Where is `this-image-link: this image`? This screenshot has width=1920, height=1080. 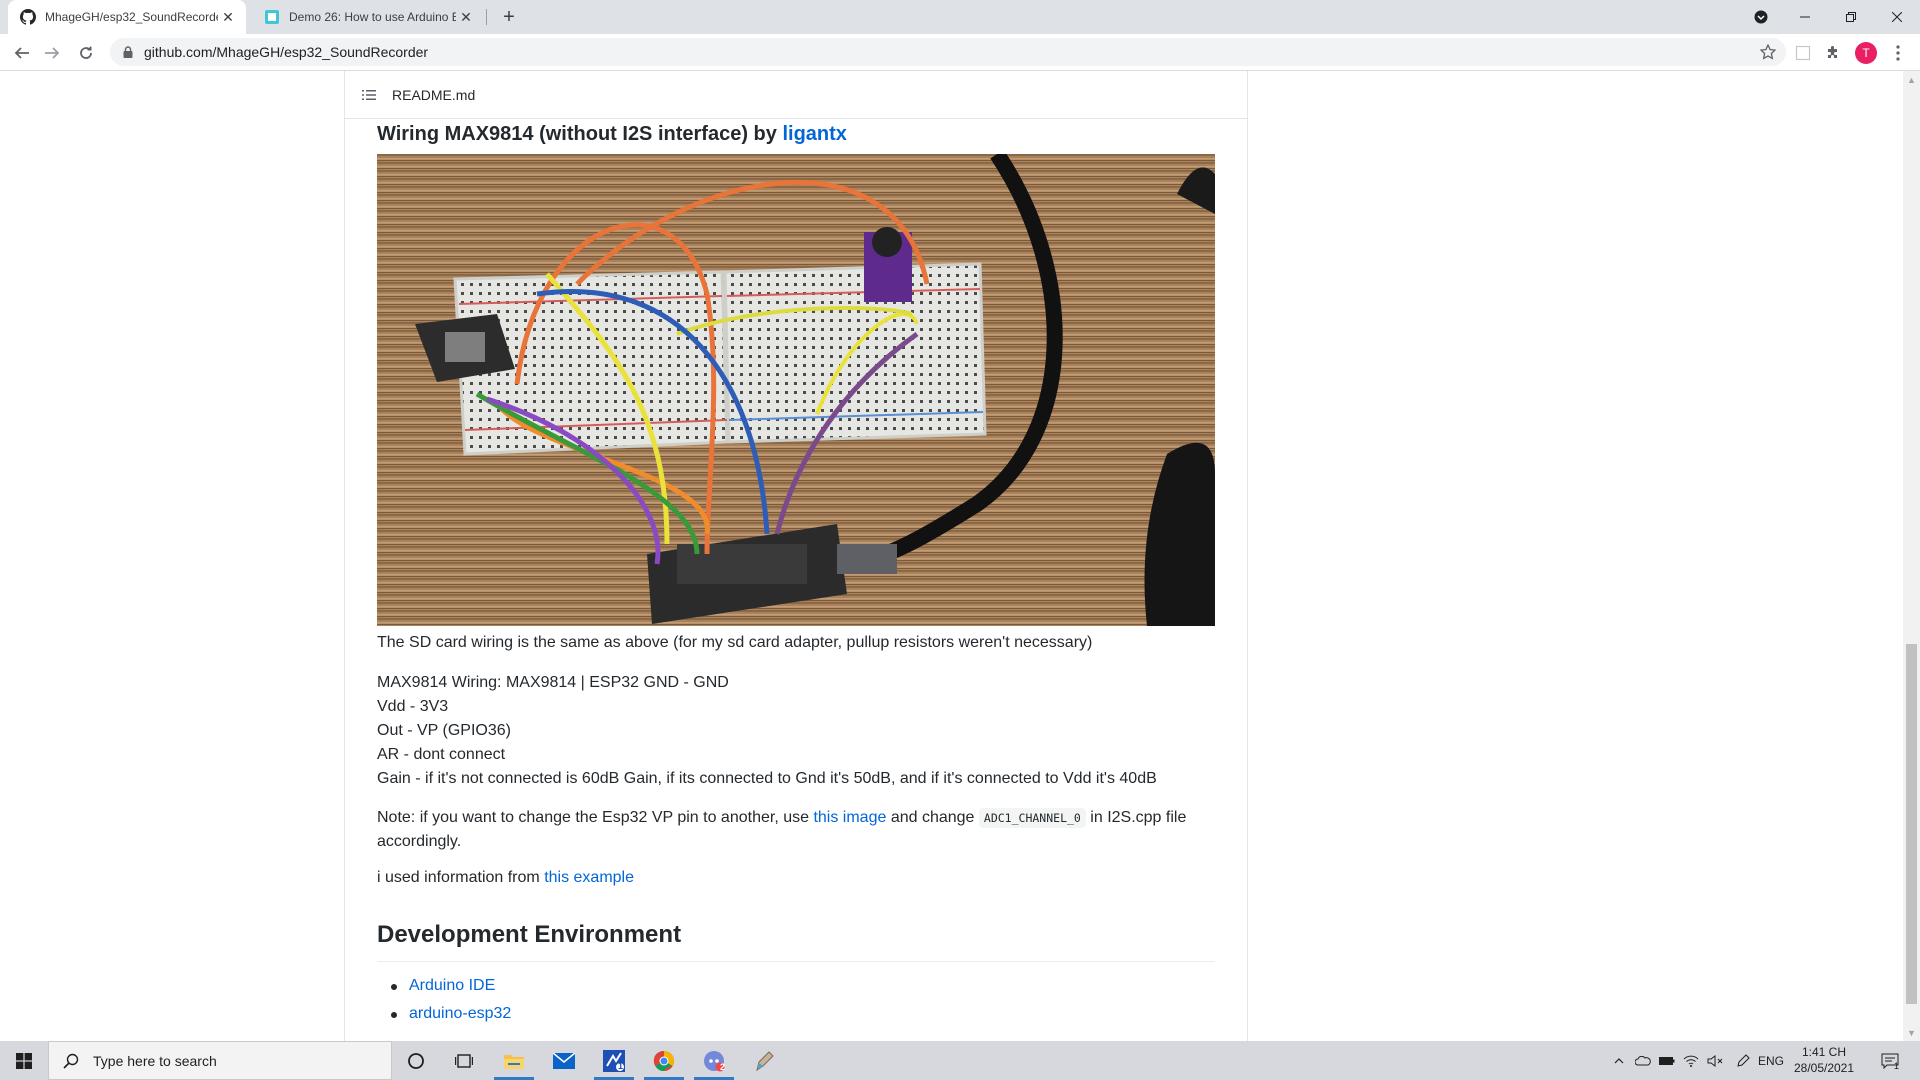
this-image-link: this image is located at coordinates (849, 817).